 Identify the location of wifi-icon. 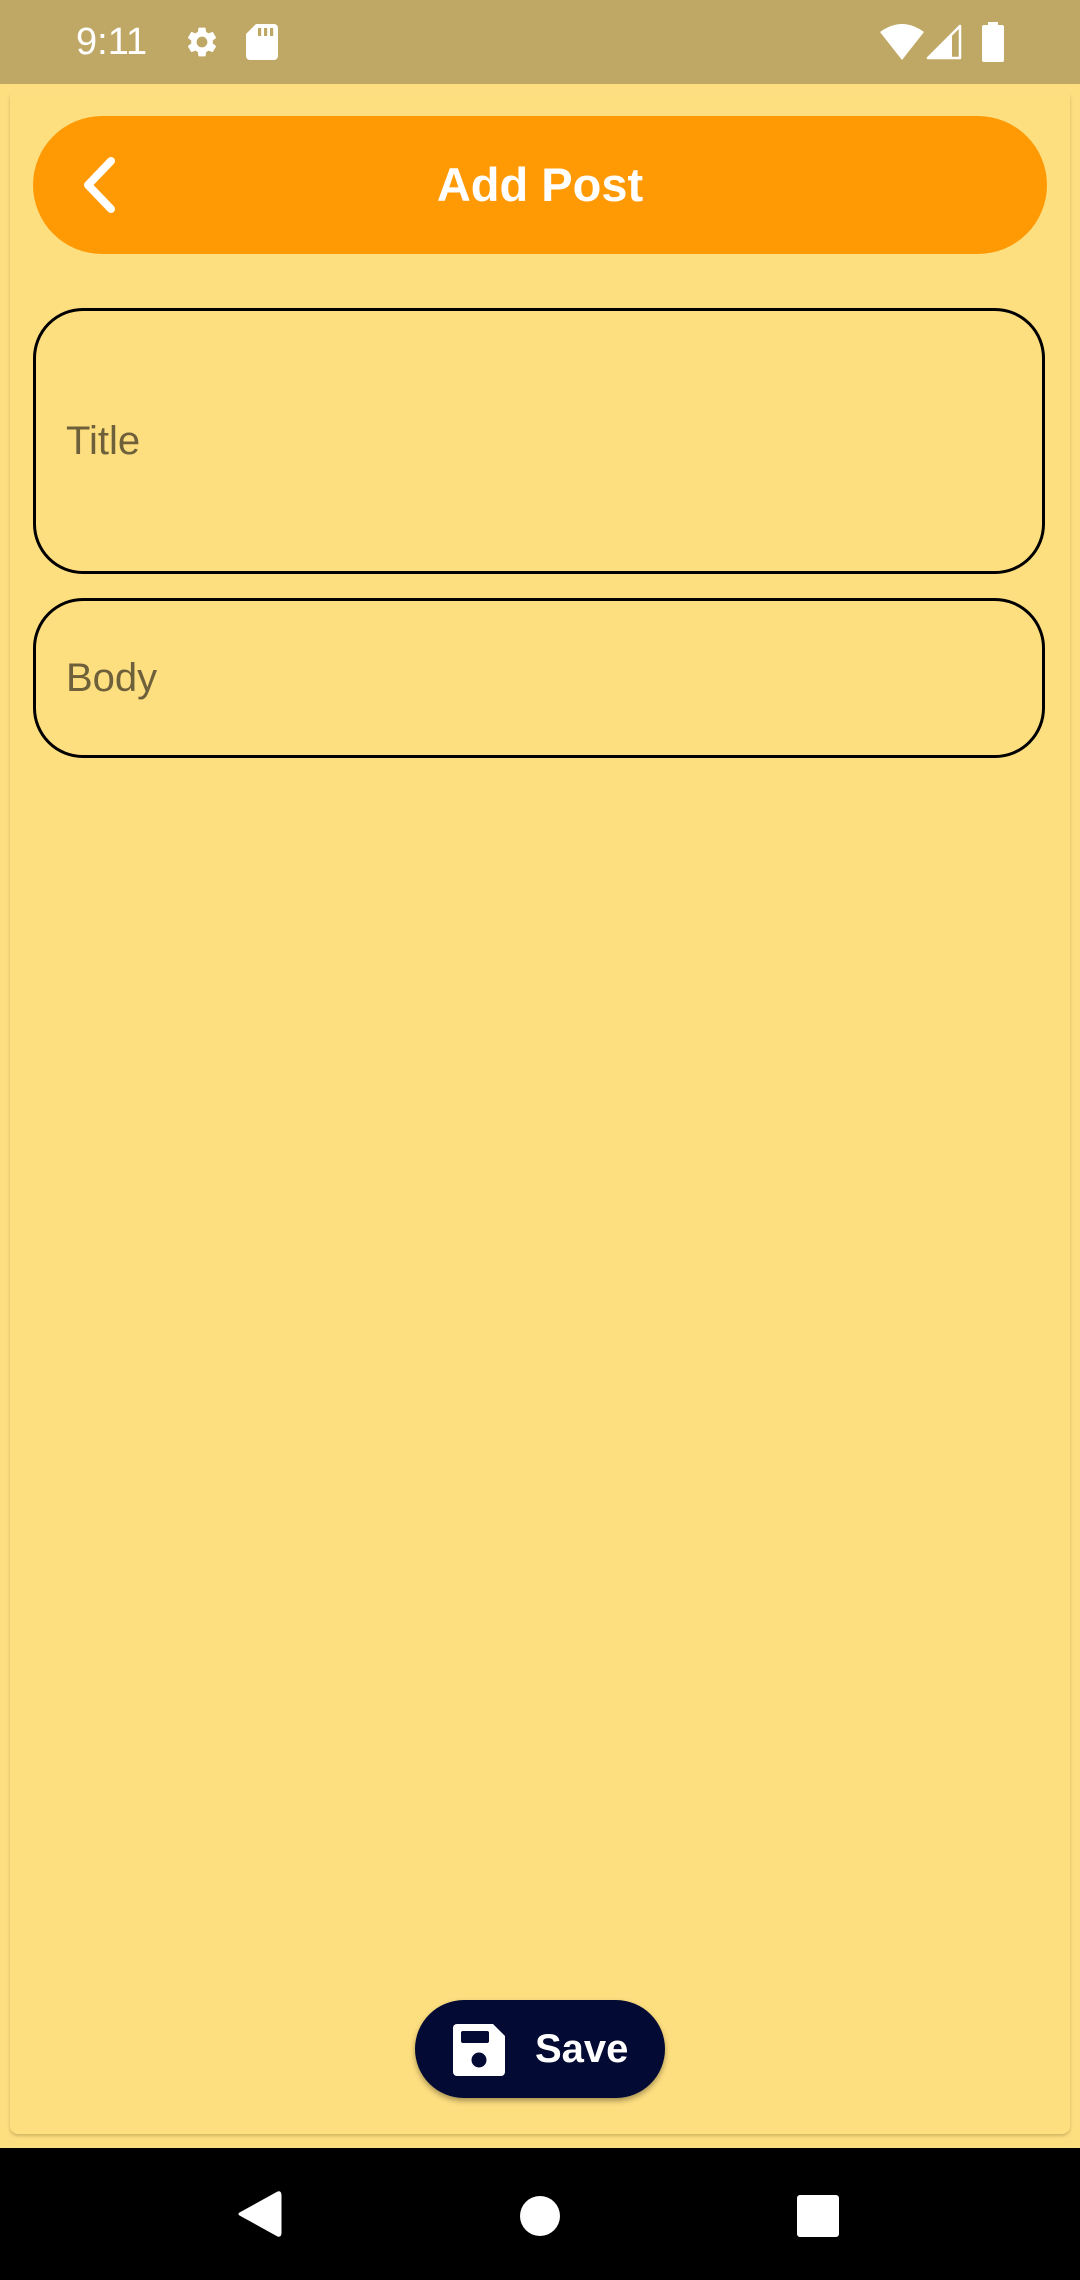
(902, 42).